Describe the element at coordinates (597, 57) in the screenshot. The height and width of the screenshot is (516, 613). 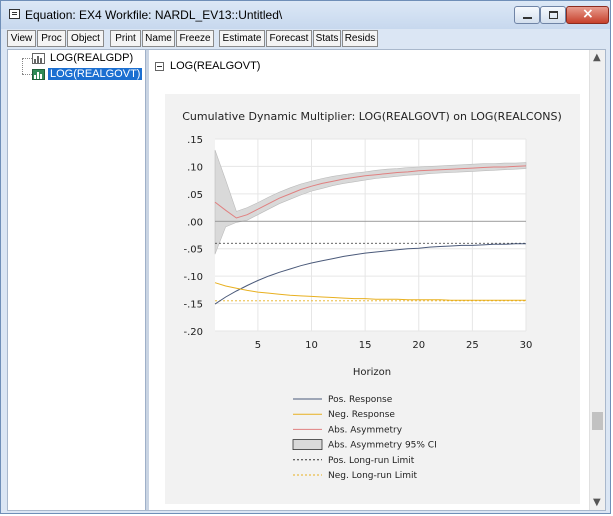
I see `scroll-up-icon: ▲` at that location.